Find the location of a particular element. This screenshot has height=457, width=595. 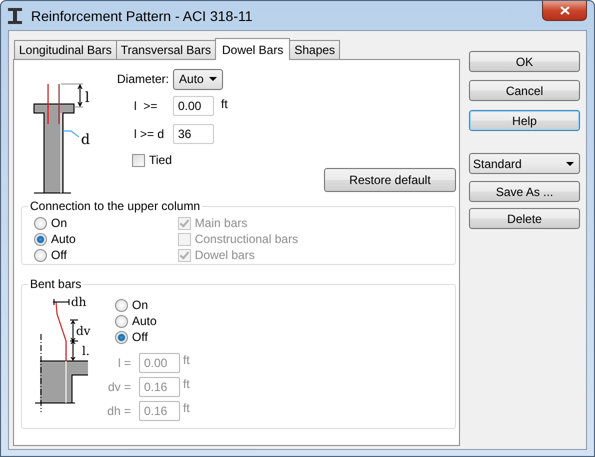

checkbox-label: Constructional bars is located at coordinates (246, 239).